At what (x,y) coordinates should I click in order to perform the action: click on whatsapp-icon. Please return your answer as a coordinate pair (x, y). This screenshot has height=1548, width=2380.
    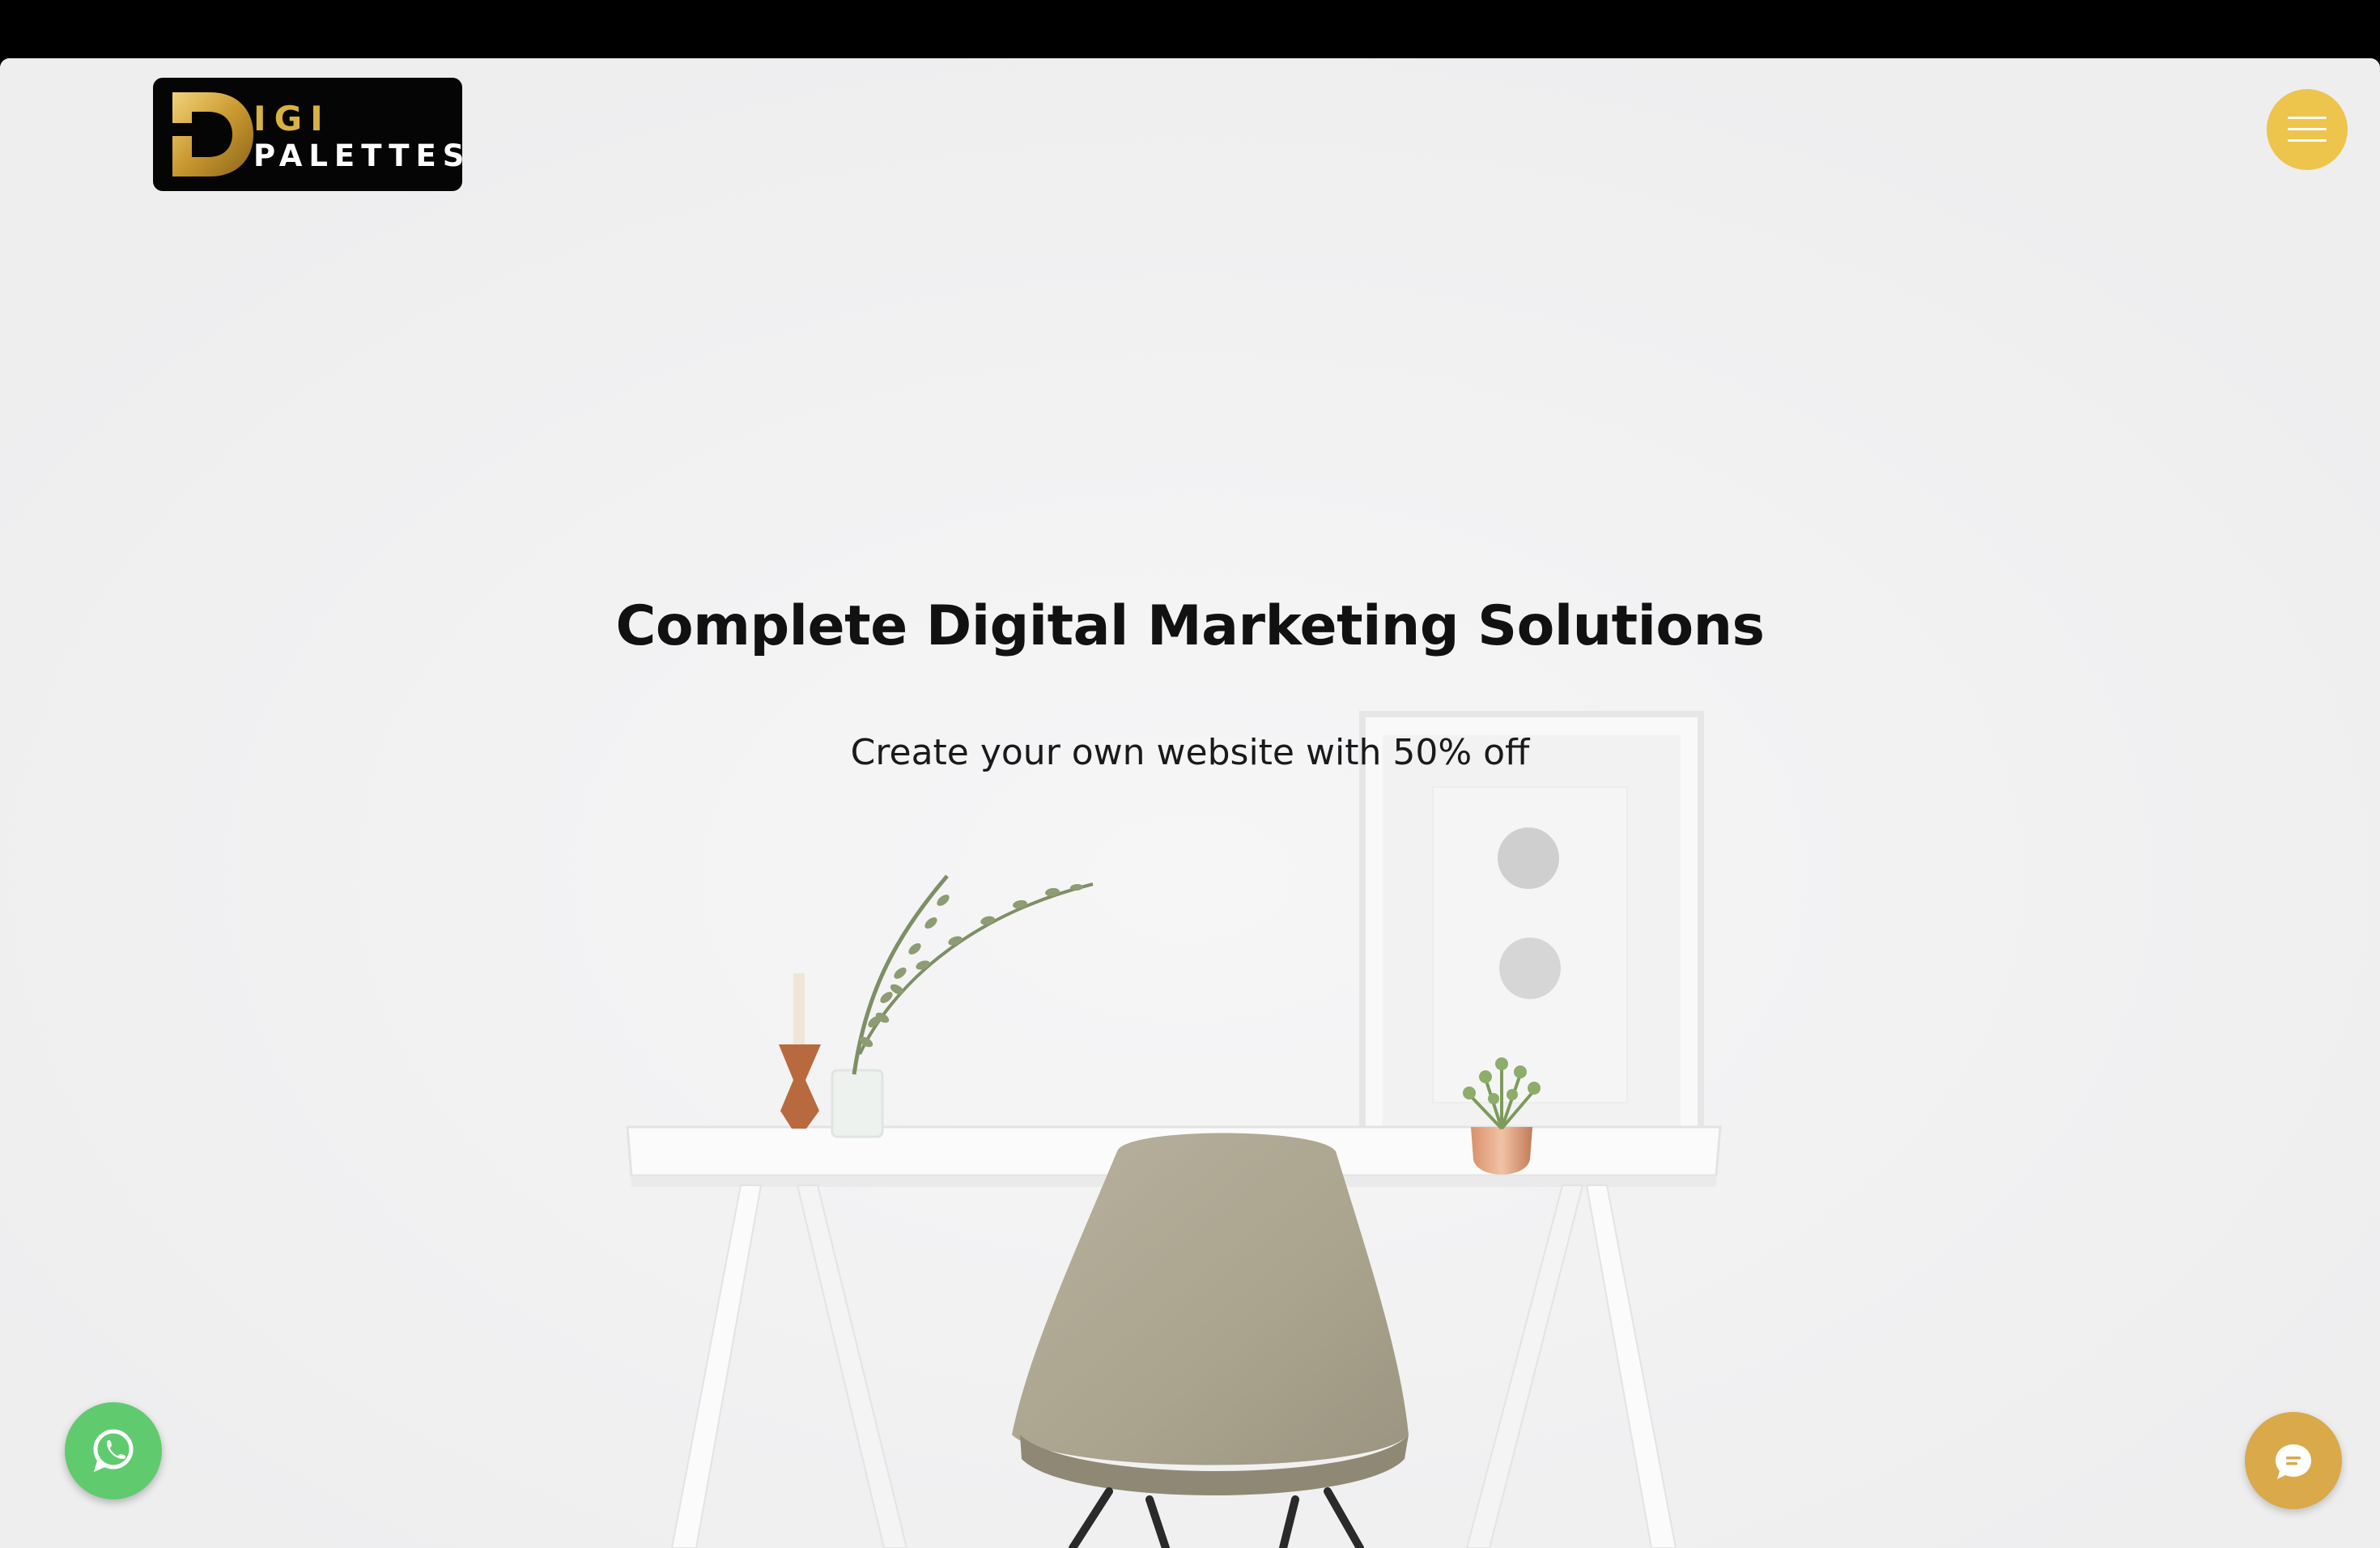
    Looking at the image, I should click on (114, 1451).